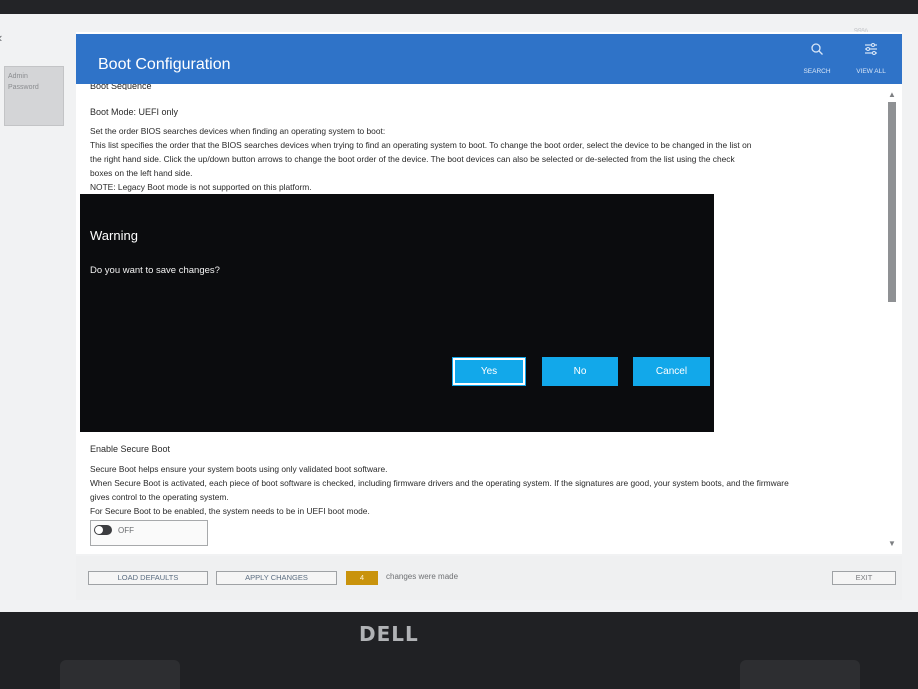  What do you see at coordinates (489, 59) in the screenshot?
I see `page-header: Boot Configuration SEARCH VIEW ALL` at bounding box center [489, 59].